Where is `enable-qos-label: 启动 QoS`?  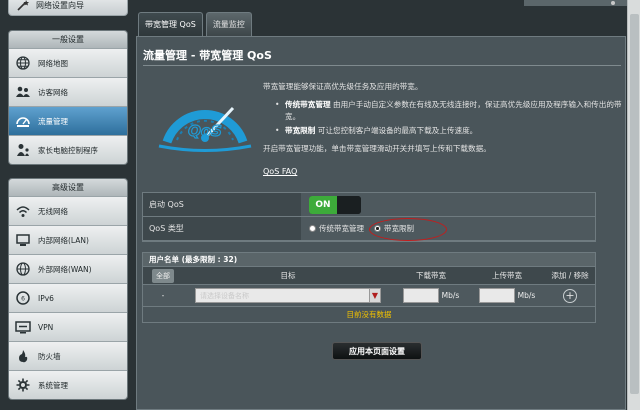 enable-qos-label: 启动 QoS is located at coordinates (222, 204).